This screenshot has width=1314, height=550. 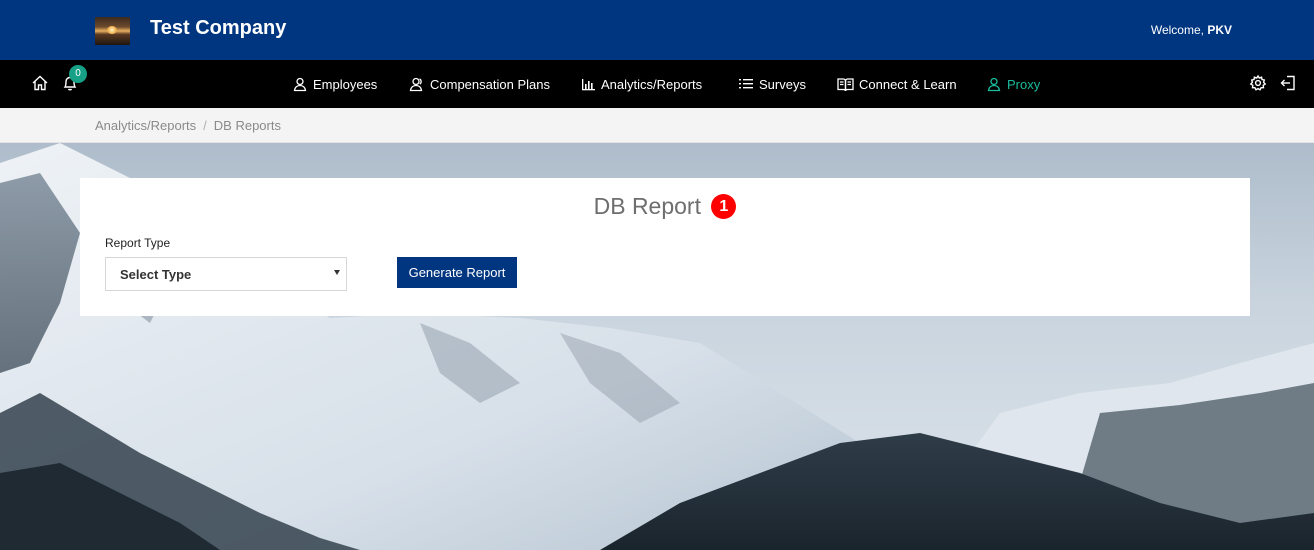 I want to click on users-icon, so click(x=416, y=84).